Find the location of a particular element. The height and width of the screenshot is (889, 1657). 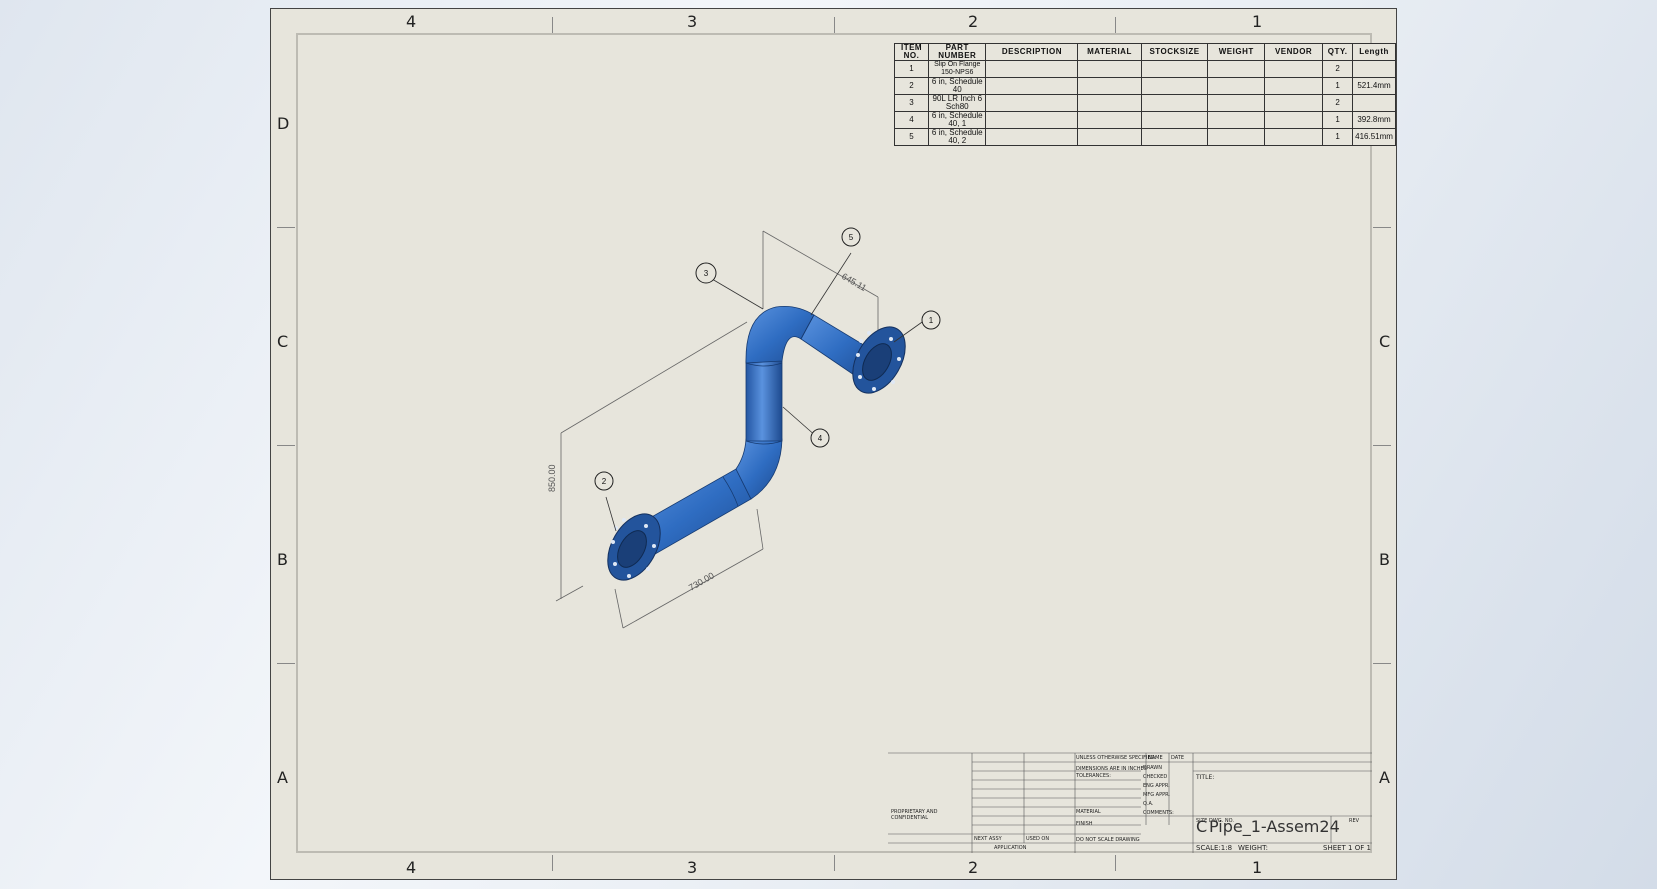

weight-label: WEIGHT: is located at coordinates (1253, 848).